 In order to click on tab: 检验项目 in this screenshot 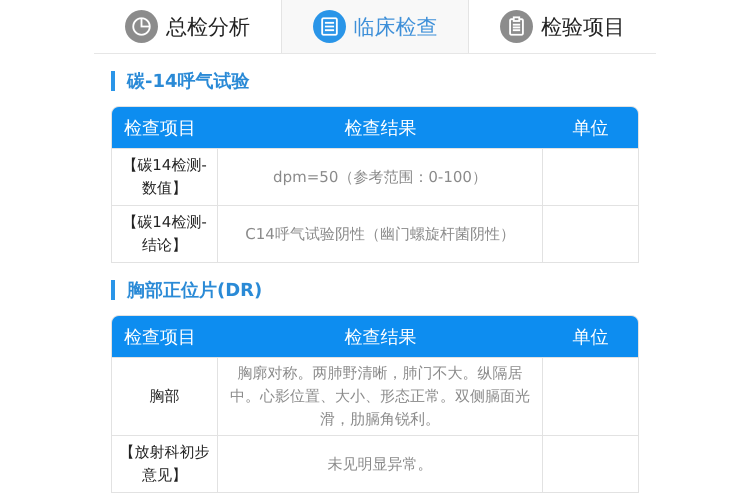, I will do `click(562, 26)`.